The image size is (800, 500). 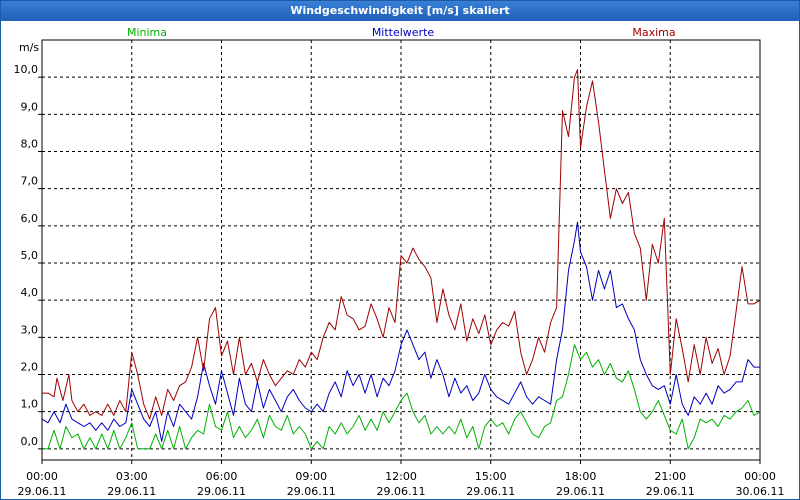 What do you see at coordinates (311, 476) in the screenshot?
I see `x-tick-time: 09:00` at bounding box center [311, 476].